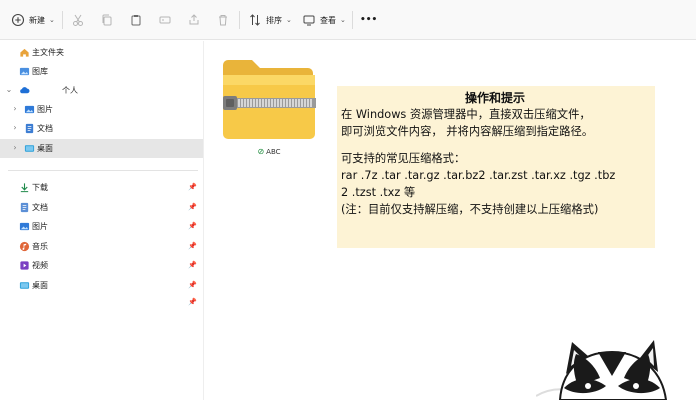  Describe the element at coordinates (101, 52) in the screenshot. I see `sidebar-item-home: 主文件夹` at that location.